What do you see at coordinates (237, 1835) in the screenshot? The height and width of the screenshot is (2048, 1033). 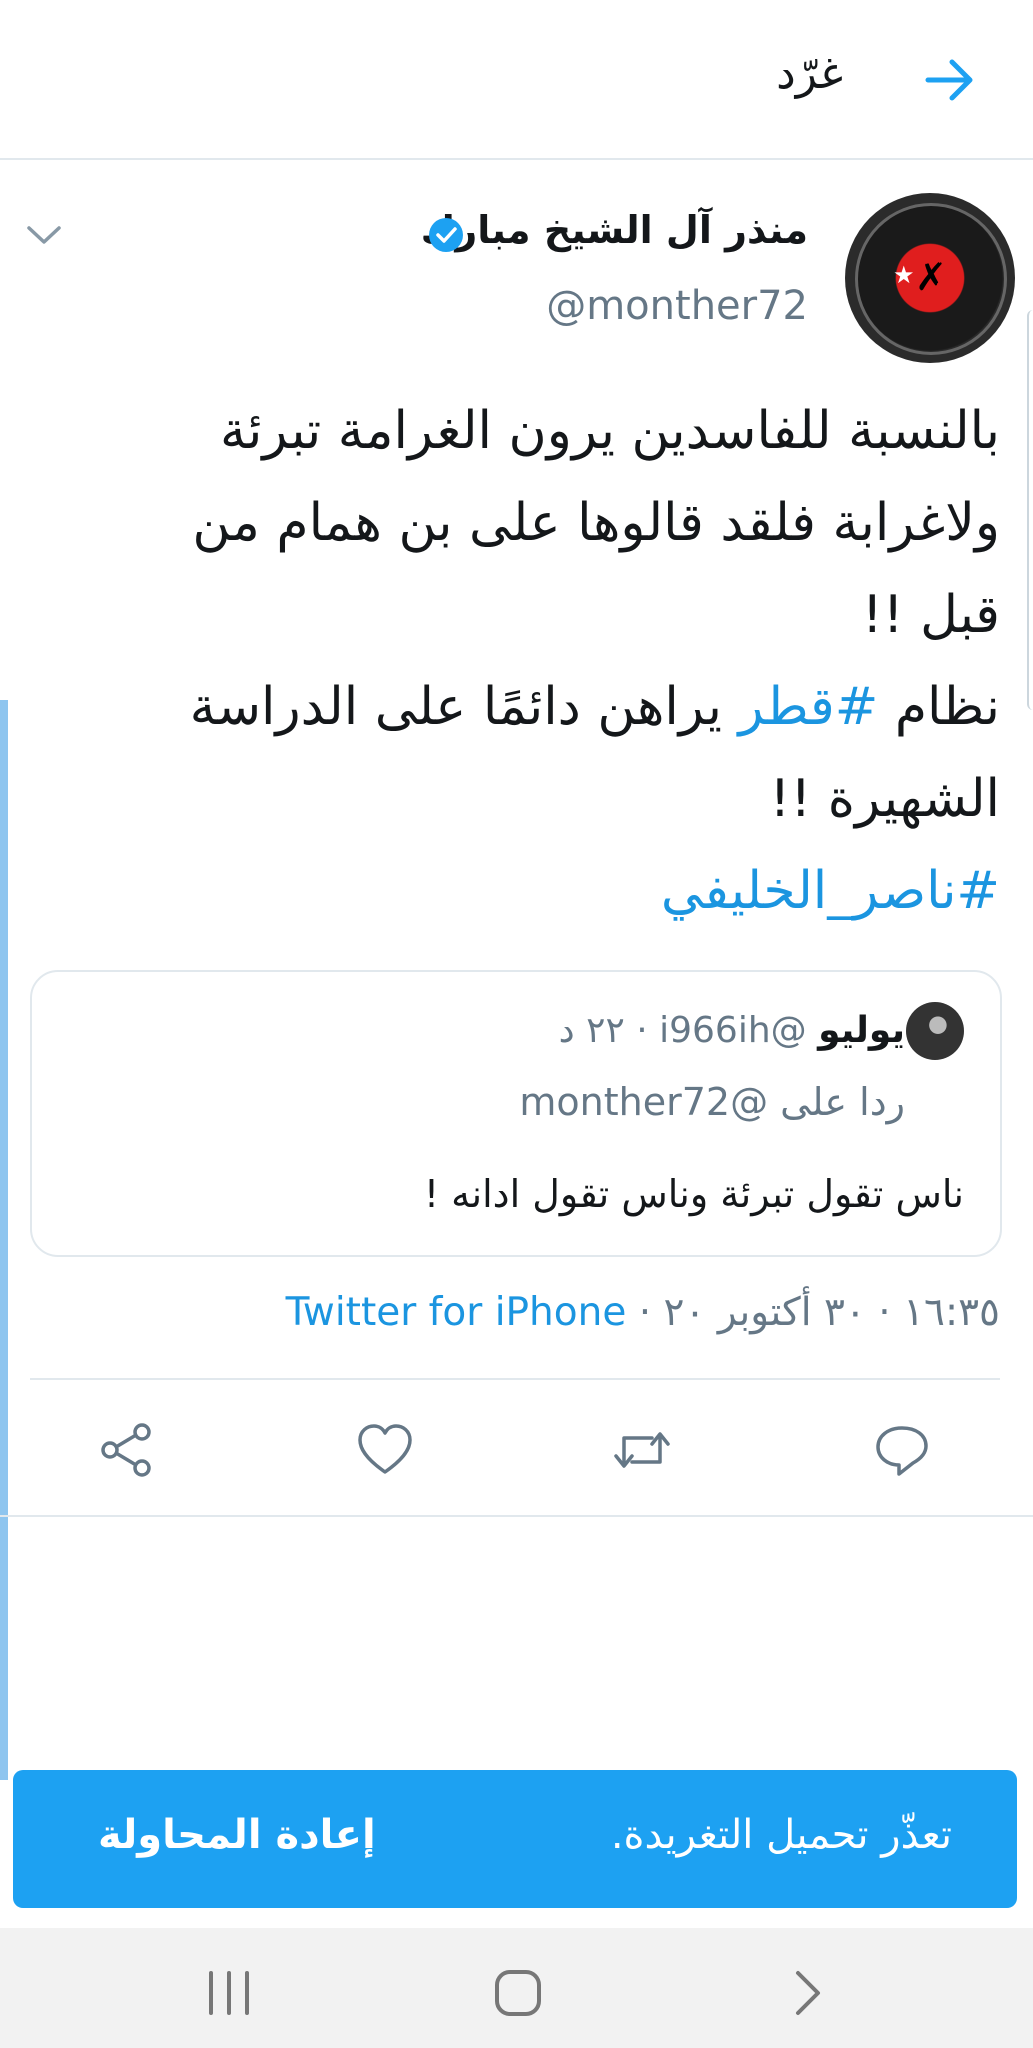 I see `retry-button: إعادة المحاولة` at bounding box center [237, 1835].